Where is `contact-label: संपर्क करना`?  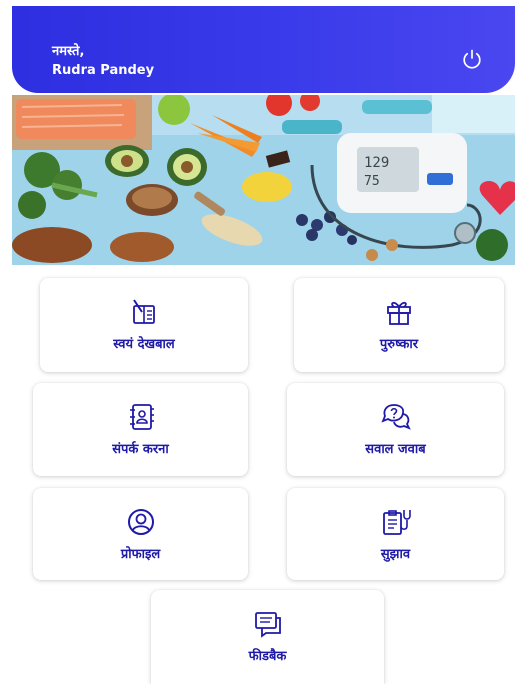 contact-label: संपर्क करना is located at coordinates (140, 449).